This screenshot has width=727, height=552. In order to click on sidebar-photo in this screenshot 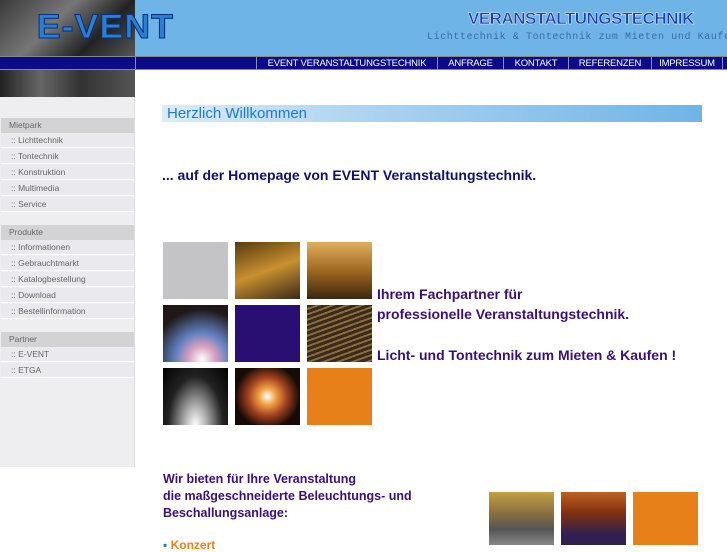, I will do `click(67, 83)`.